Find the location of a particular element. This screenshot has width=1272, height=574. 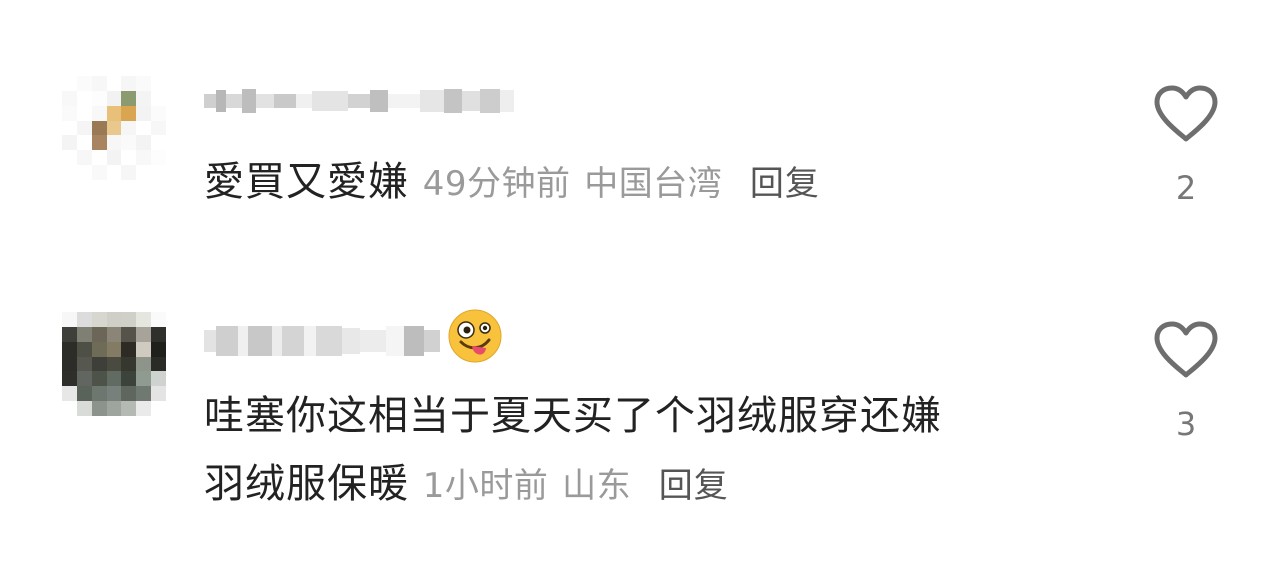

comment-text: 愛買又愛嫌 is located at coordinates (306, 182).